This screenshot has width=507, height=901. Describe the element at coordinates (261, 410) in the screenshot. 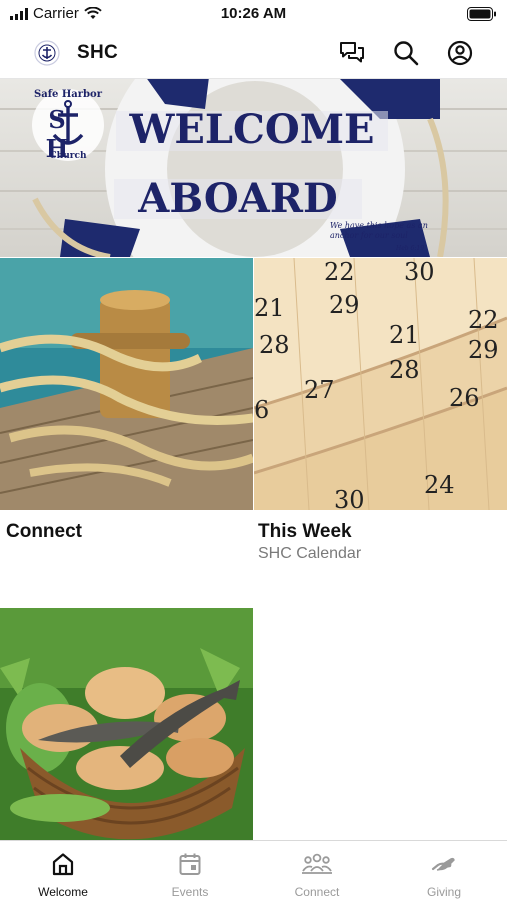

I see `cal-num-6: 6` at that location.